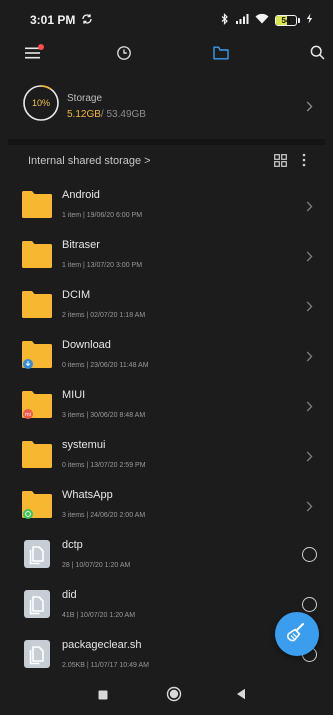 This screenshot has height=715, width=333. I want to click on item-name: WhatsApp, so click(87, 495).